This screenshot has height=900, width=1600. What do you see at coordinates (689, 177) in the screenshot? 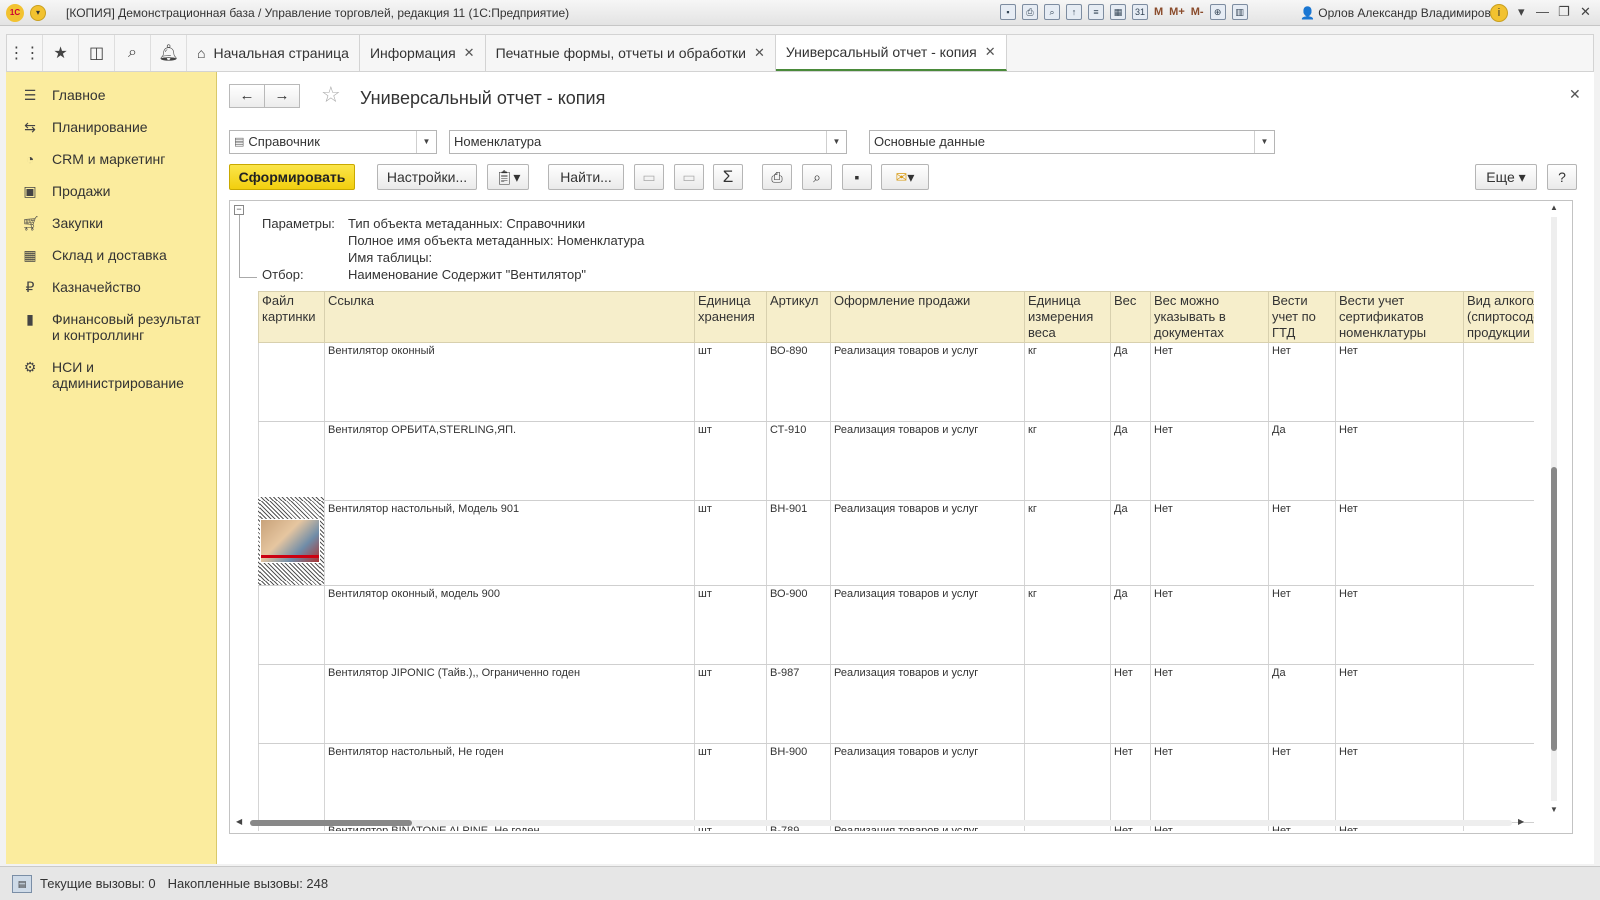
I see `expand-groups-icon: ▭` at bounding box center [689, 177].